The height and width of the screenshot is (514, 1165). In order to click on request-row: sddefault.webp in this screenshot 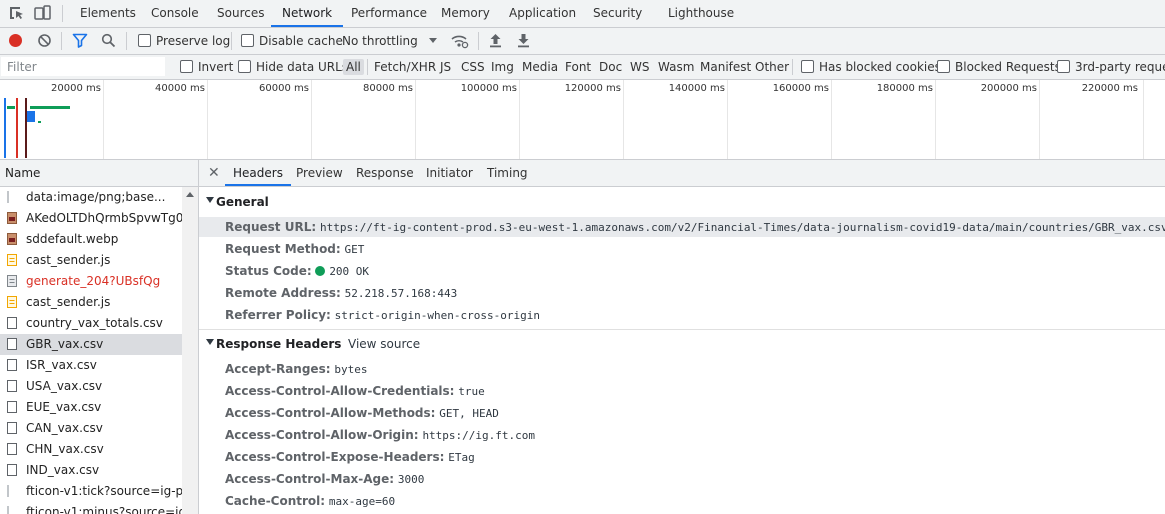, I will do `click(91, 239)`.